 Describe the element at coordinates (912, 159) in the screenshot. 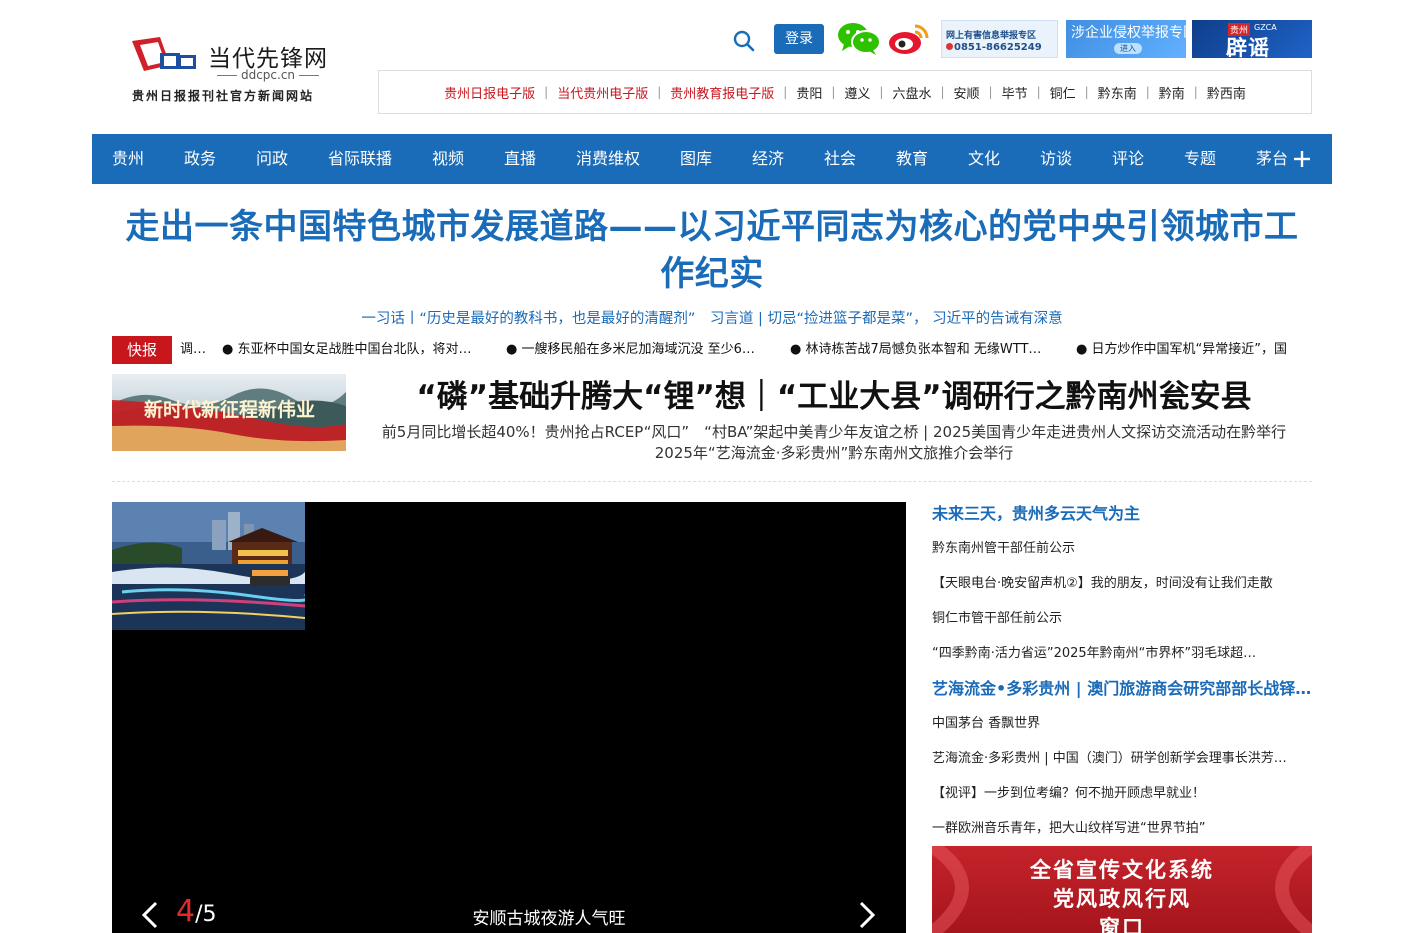

I see `main-nav-item: 教育` at that location.